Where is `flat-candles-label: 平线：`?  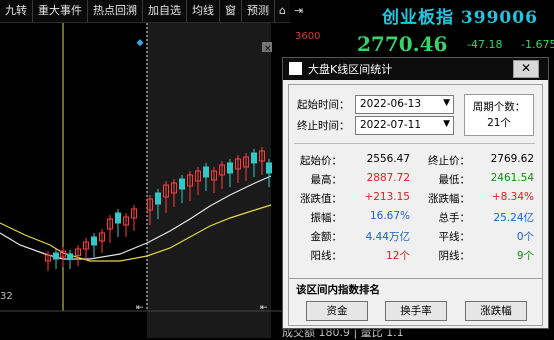 flat-candles-label: 平线： is located at coordinates (454, 237).